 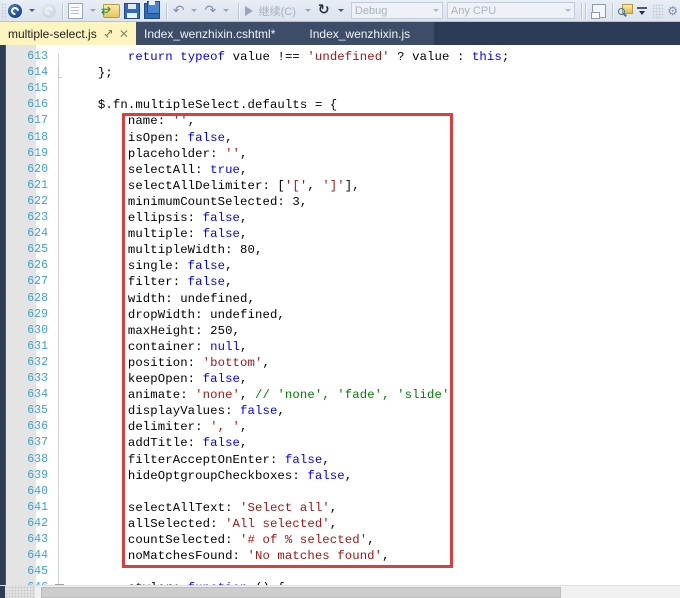 I want to click on save-all-icon, so click(x=152, y=9).